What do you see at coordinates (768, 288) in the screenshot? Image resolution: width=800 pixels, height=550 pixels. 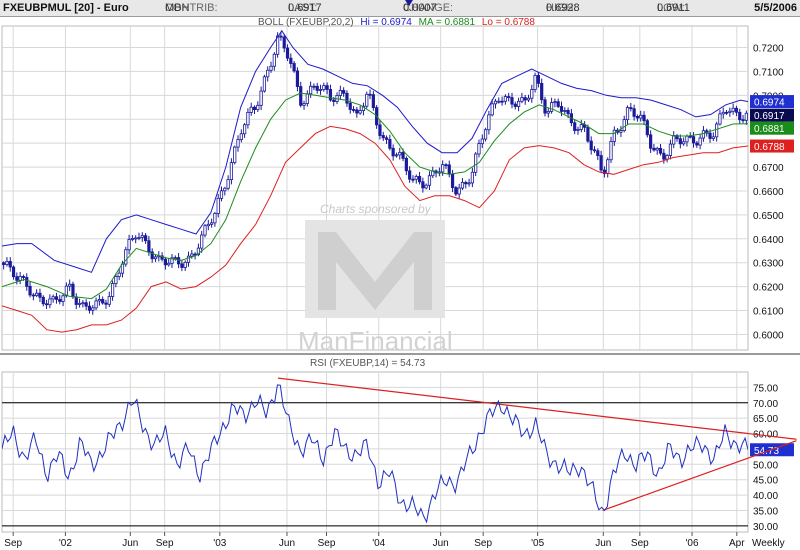 I see `price-ytick-label: 0.6200` at bounding box center [768, 288].